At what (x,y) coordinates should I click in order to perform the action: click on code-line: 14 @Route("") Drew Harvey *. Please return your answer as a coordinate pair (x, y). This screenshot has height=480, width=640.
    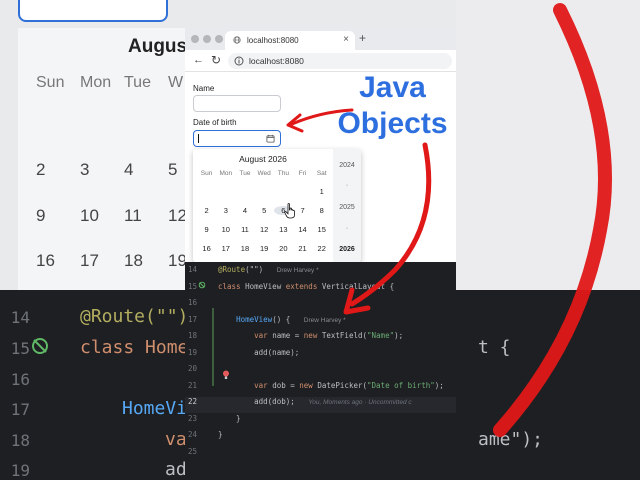
    Looking at the image, I should click on (320, 273).